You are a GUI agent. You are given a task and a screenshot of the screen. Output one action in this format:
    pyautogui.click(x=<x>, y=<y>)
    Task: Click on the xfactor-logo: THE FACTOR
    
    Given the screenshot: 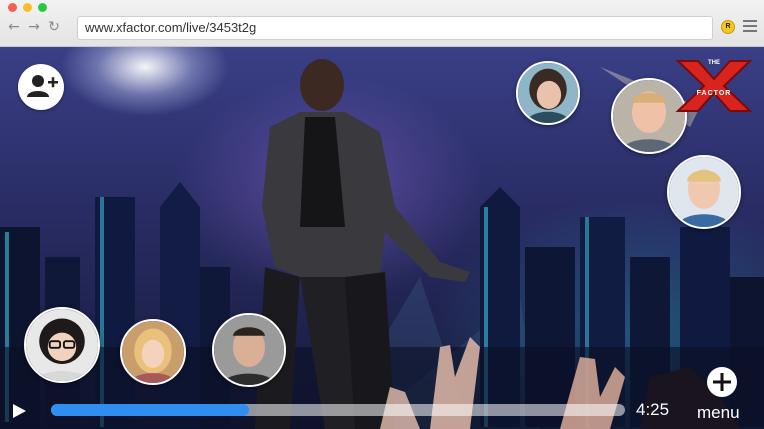 What is the action you would take?
    pyautogui.click(x=714, y=86)
    